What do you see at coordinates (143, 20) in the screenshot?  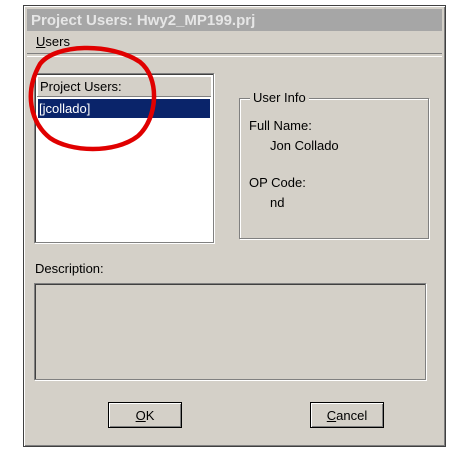 I see `window-title: Project Users: Hwy2_MP199.prj` at bounding box center [143, 20].